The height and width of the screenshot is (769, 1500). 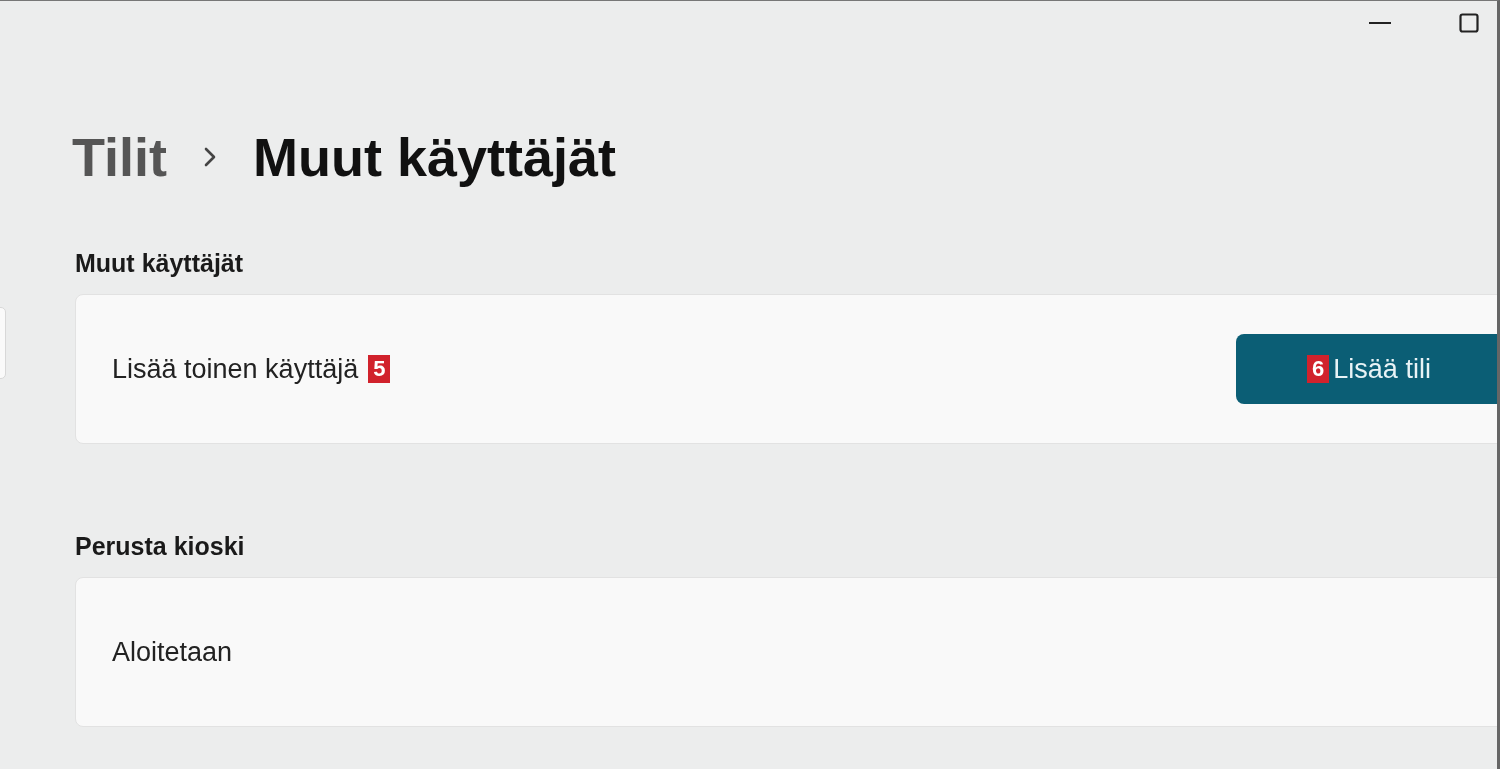 What do you see at coordinates (379, 369) in the screenshot?
I see `number-marker: 5` at bounding box center [379, 369].